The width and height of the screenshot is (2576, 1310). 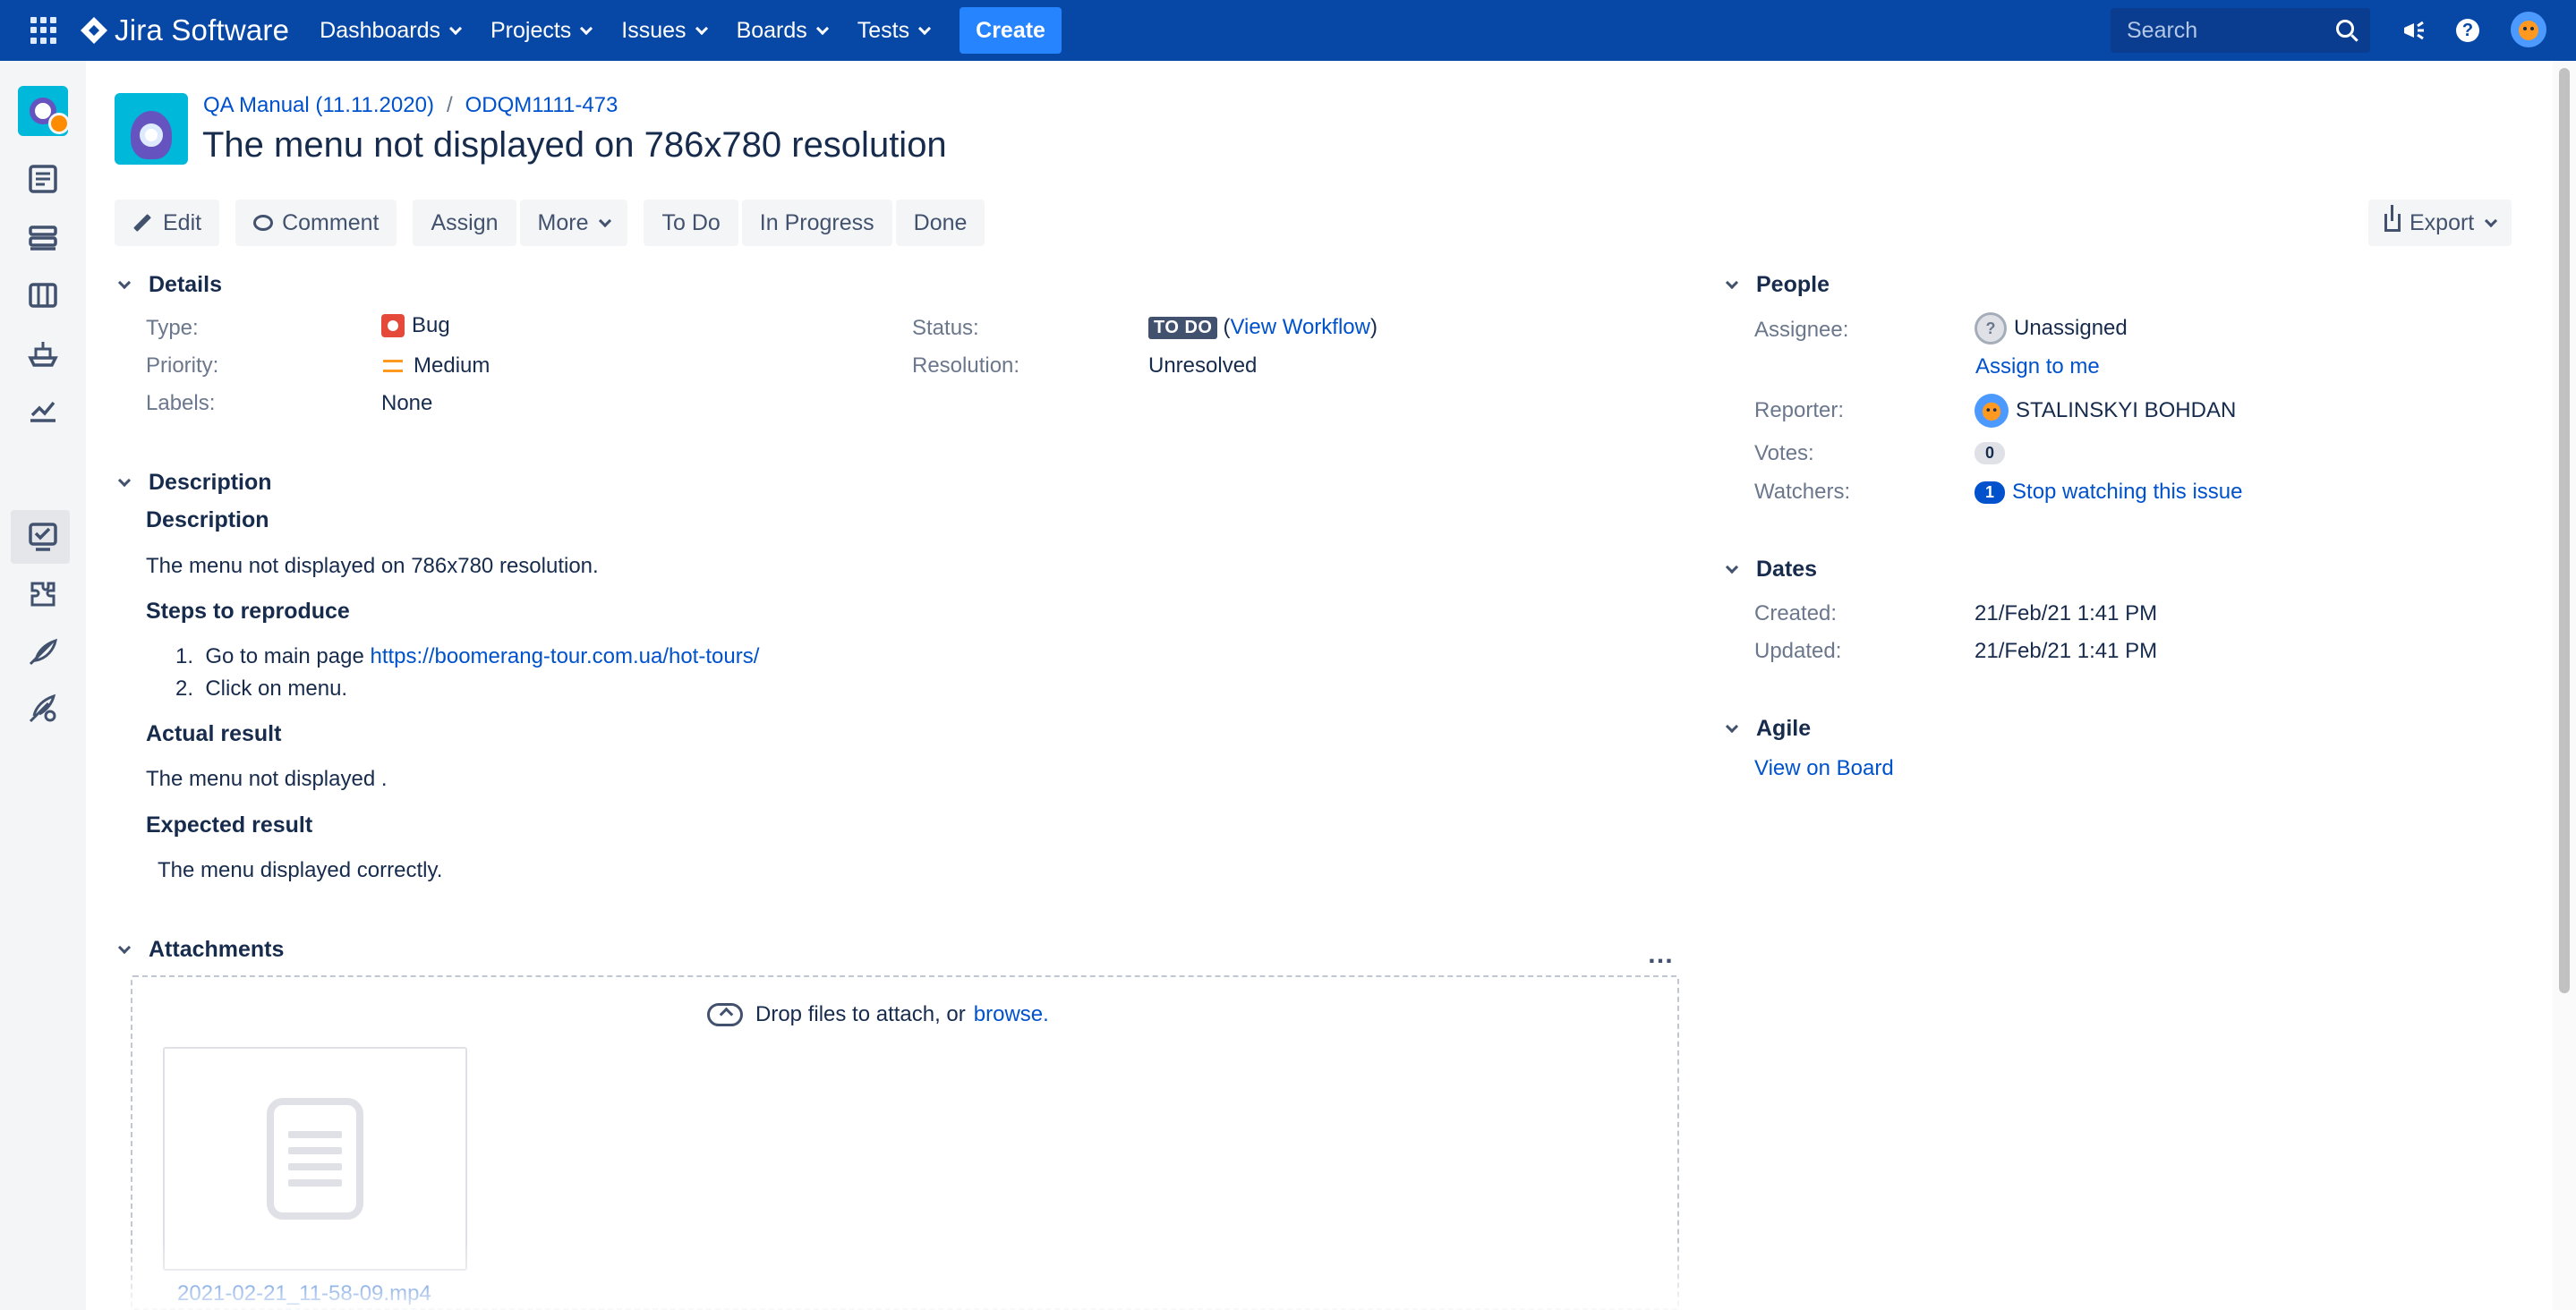 I want to click on attachments-section-toggle: Attachments, so click(x=199, y=950).